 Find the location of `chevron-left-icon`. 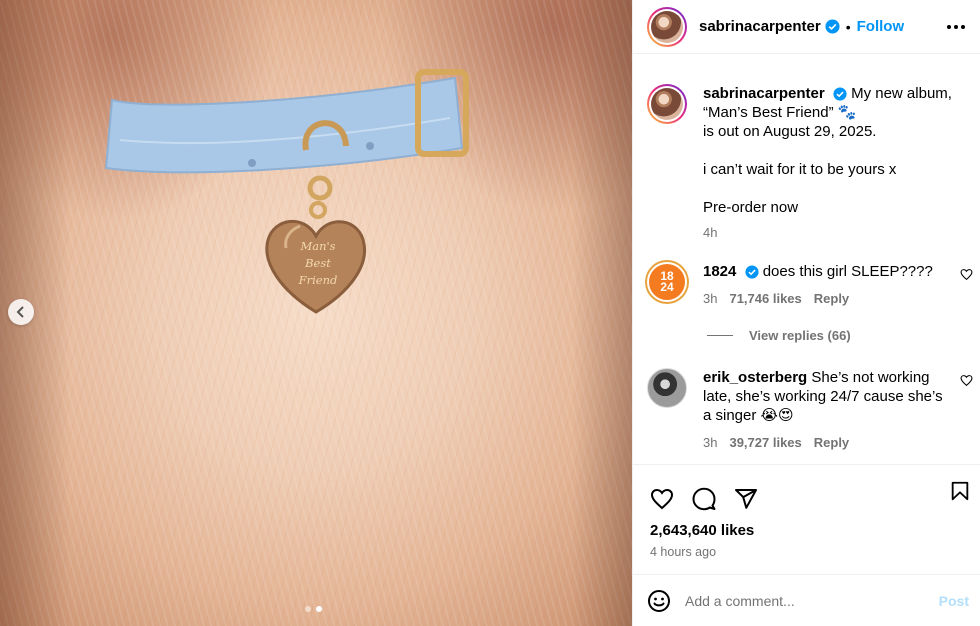

chevron-left-icon is located at coordinates (20, 312).